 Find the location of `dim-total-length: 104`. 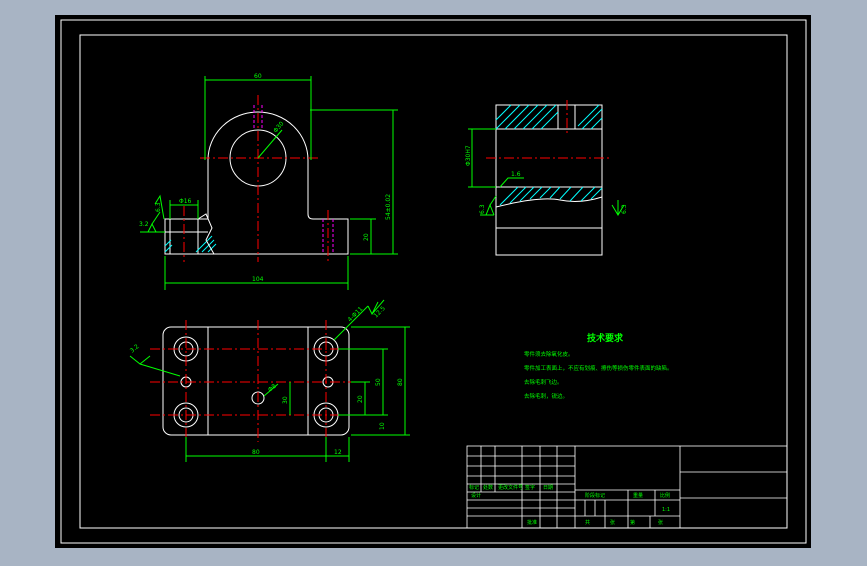

dim-total-length: 104 is located at coordinates (258, 279).